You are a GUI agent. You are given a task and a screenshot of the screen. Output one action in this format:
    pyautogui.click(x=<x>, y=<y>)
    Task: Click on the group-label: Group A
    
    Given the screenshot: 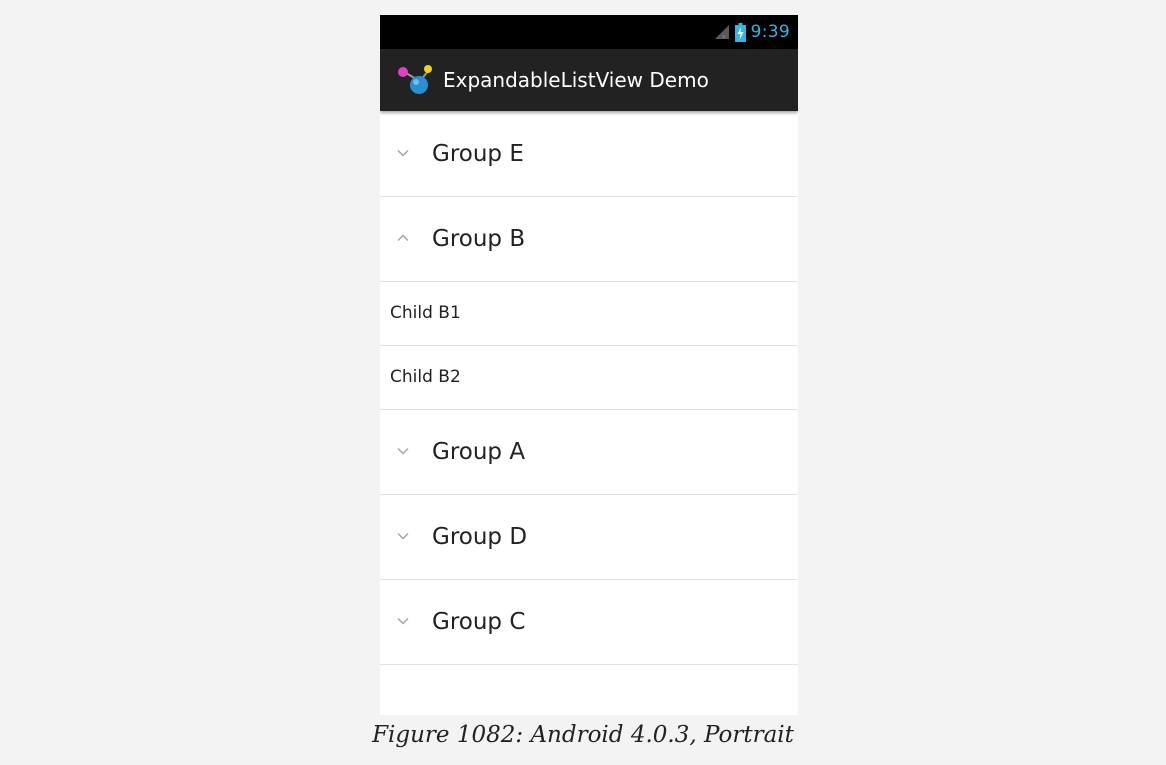 What is the action you would take?
    pyautogui.click(x=479, y=452)
    